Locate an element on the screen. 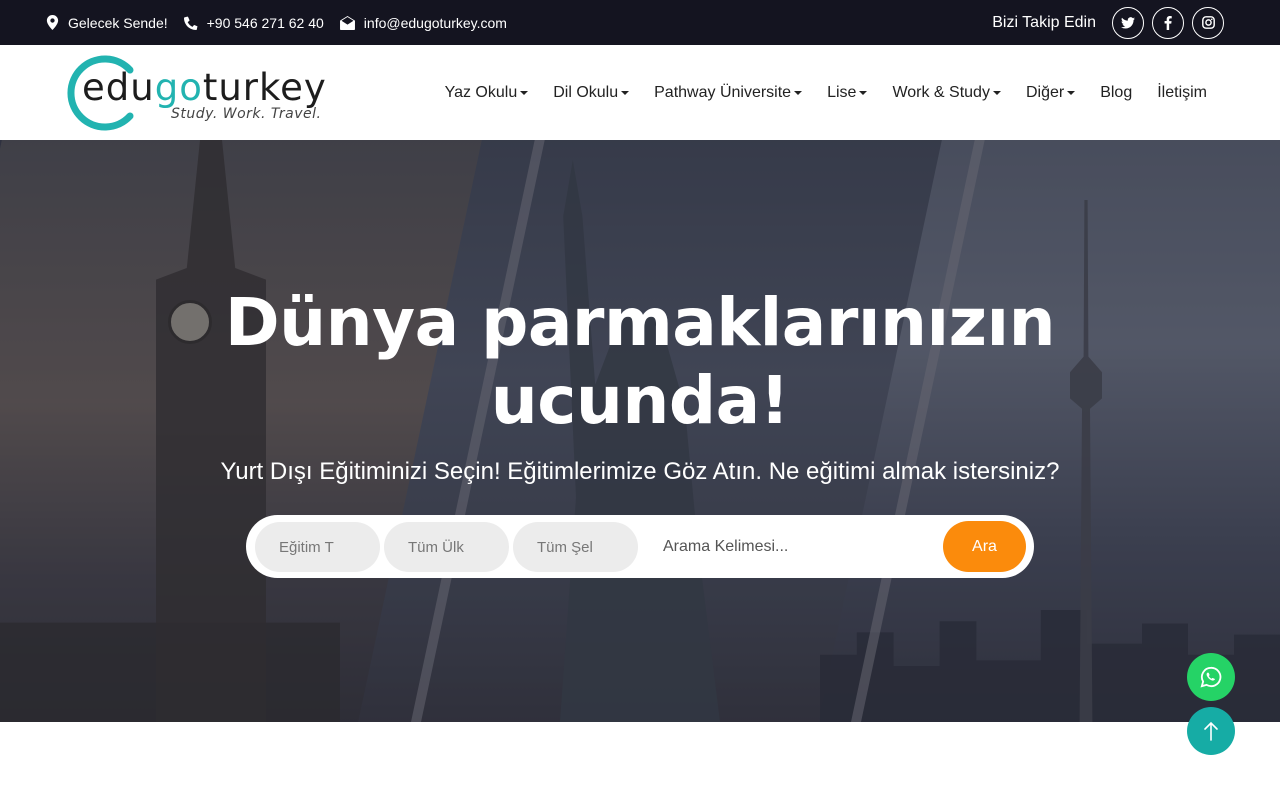 This screenshot has width=1280, height=800. scroll-to-top-button is located at coordinates (1211, 731).